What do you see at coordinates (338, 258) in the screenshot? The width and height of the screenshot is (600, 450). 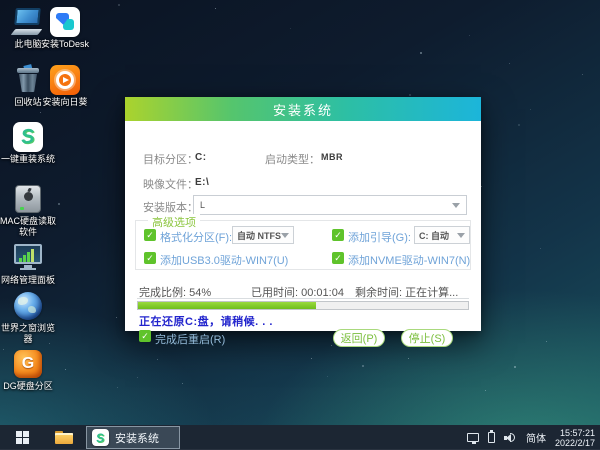 I see `nvme-driver-checkbox` at bounding box center [338, 258].